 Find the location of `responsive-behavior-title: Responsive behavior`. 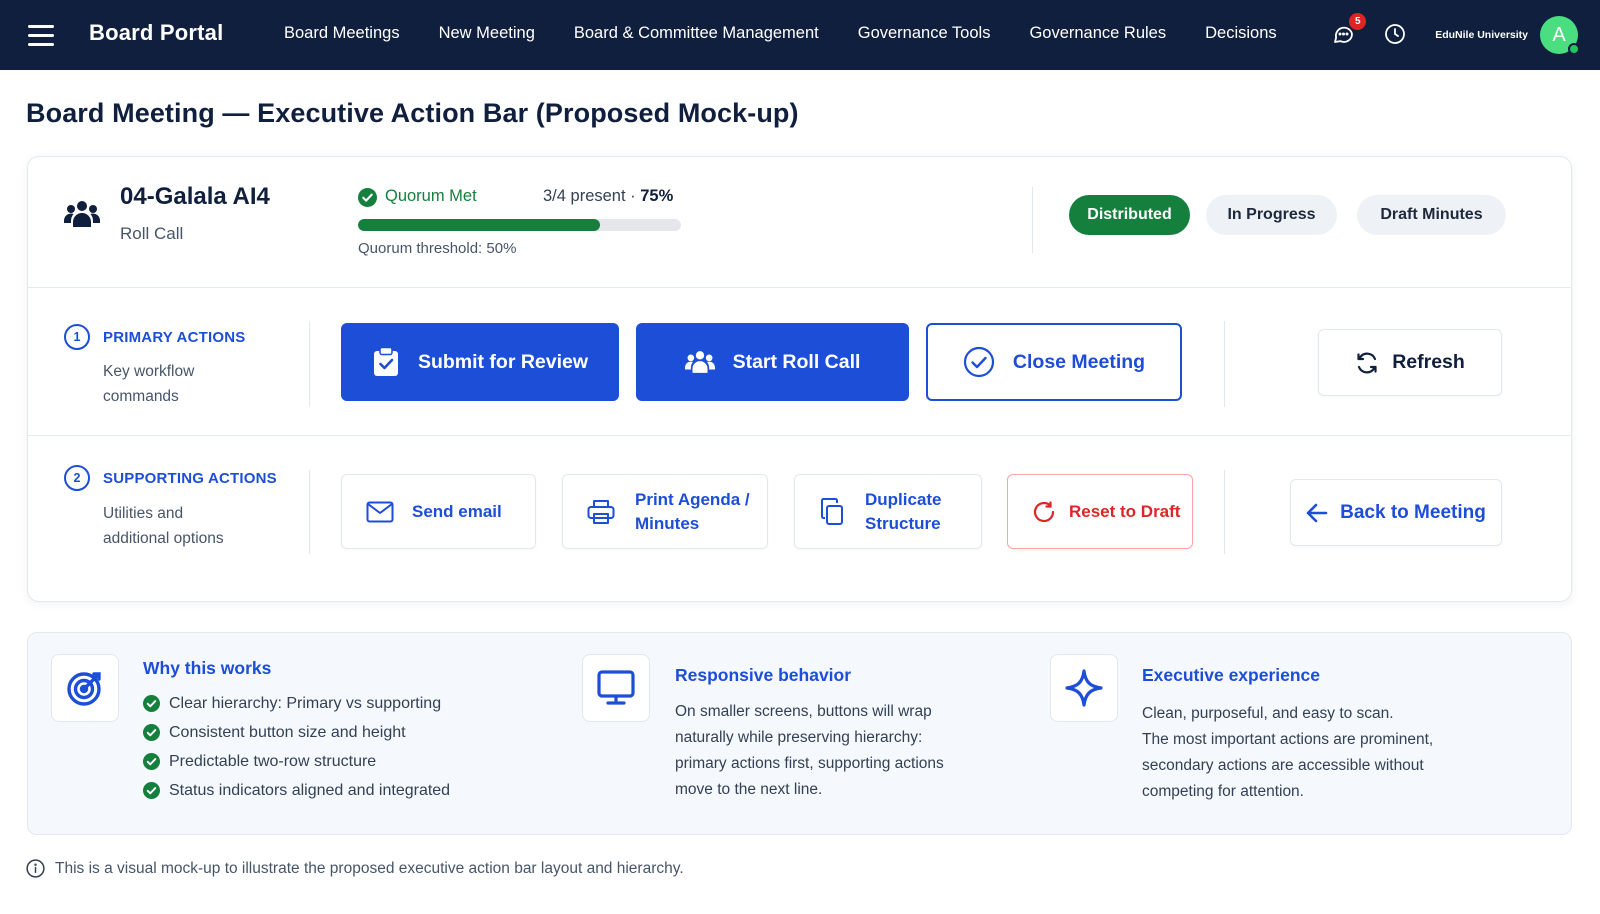

responsive-behavior-title: Responsive behavior is located at coordinates (763, 675).